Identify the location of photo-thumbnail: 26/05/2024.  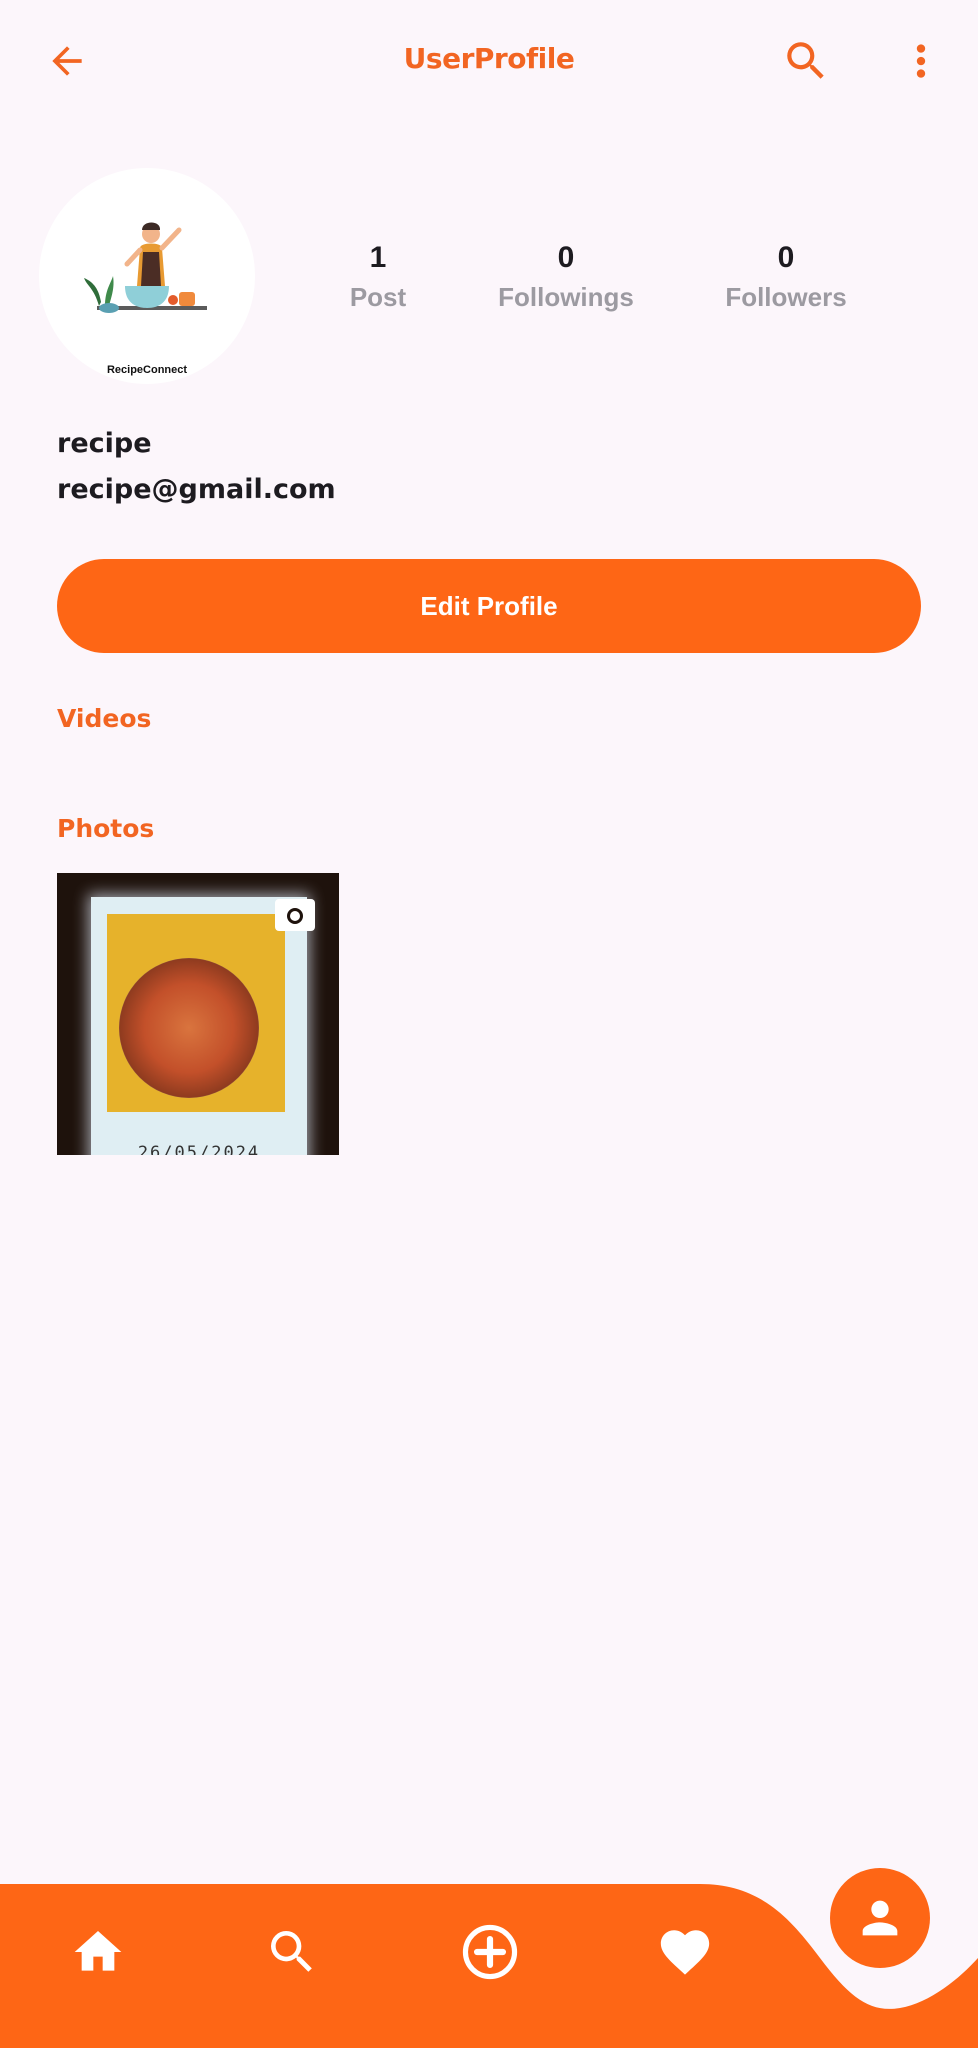
(198, 1014).